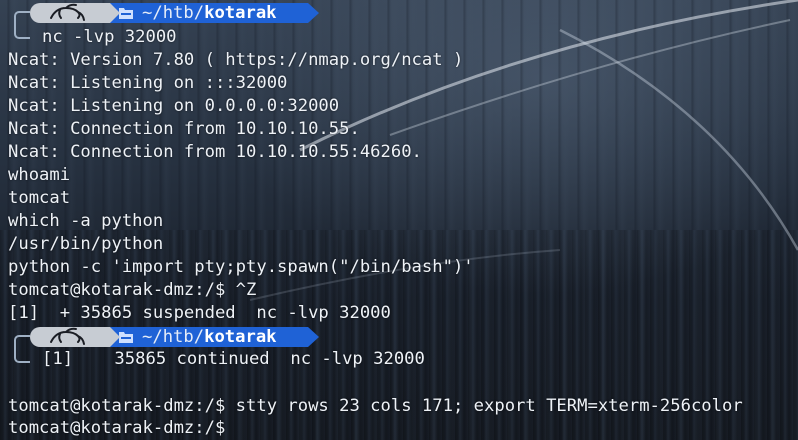 The height and width of the screenshot is (440, 798). Describe the element at coordinates (174, 106) in the screenshot. I see `output-line: Ncat: Listening on 0.0.0.0:32000` at that location.